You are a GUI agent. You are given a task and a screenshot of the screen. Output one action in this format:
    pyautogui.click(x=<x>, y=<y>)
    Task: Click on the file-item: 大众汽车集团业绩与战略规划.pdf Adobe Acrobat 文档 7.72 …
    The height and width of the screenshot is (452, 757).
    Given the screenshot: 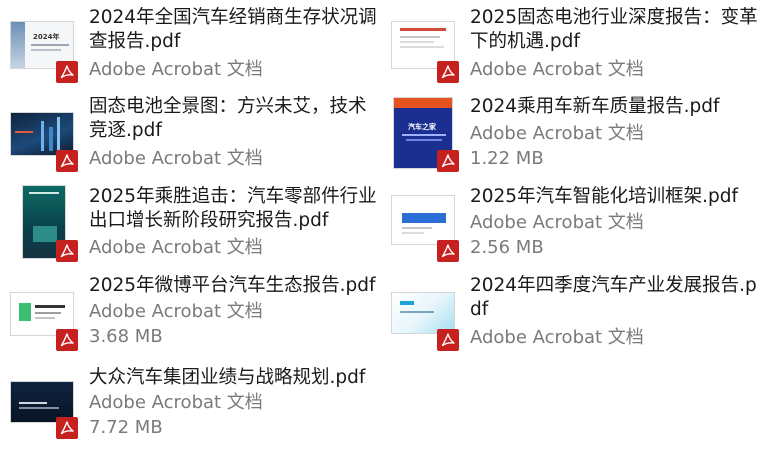 What is the action you would take?
    pyautogui.click(x=195, y=409)
    